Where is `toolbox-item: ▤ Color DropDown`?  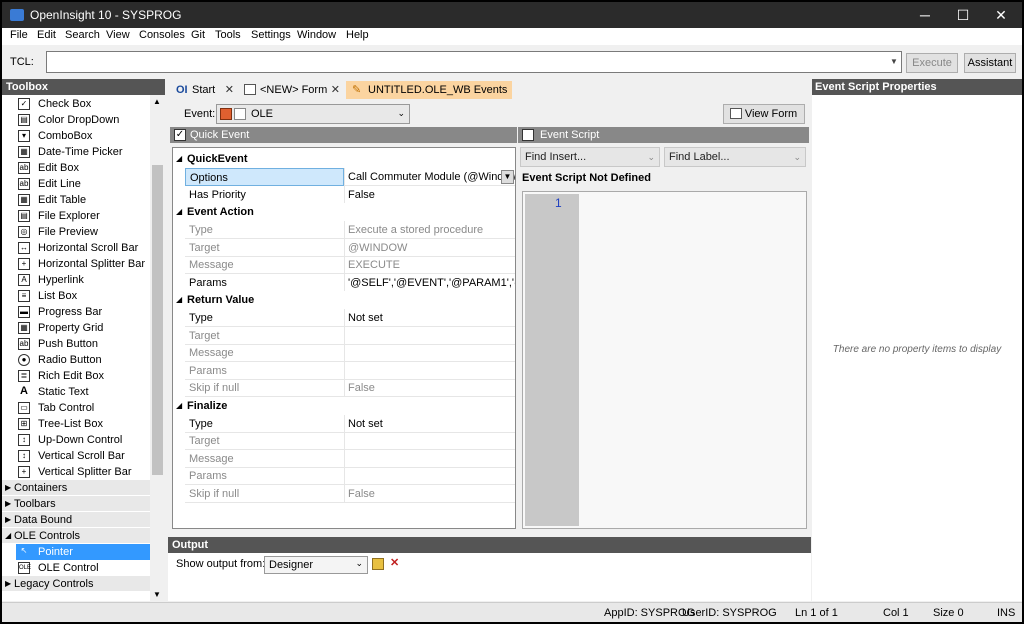
toolbox-item: ▤ Color DropDown is located at coordinates (83, 120).